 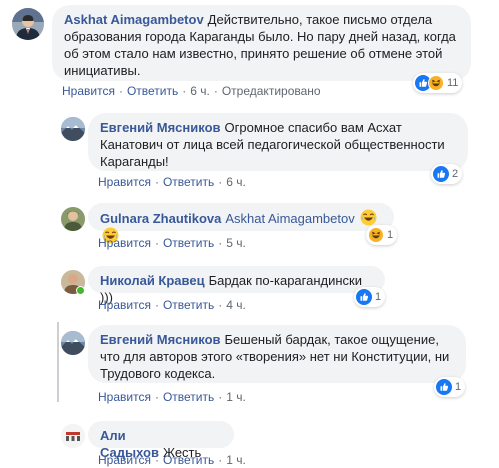 What do you see at coordinates (152, 280) in the screenshot?
I see `comment-author: Николай Кравец` at bounding box center [152, 280].